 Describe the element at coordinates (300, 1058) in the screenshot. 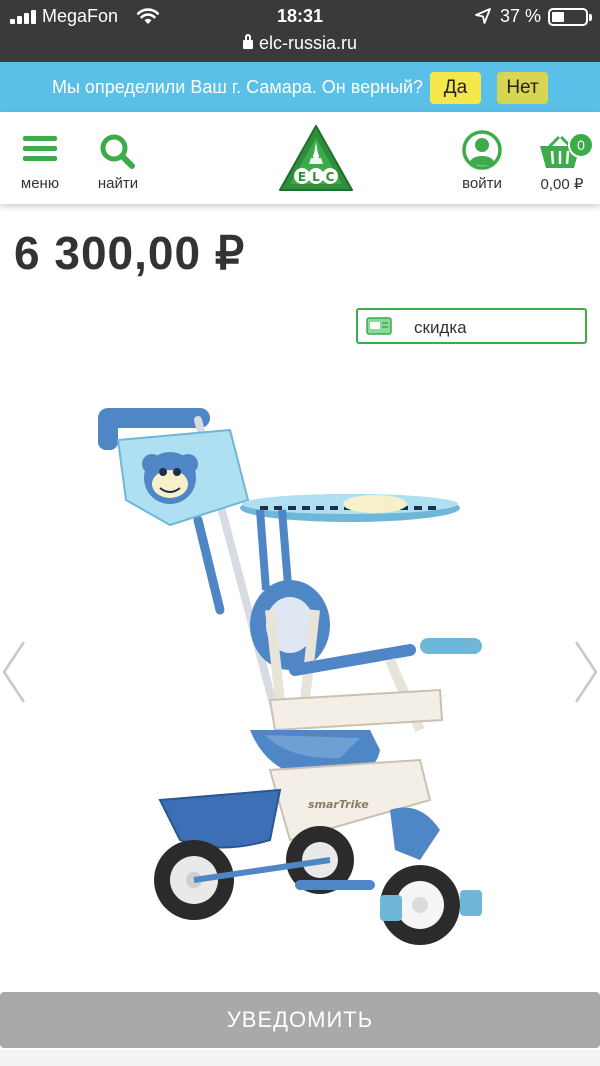

I see `bottom-strip` at that location.